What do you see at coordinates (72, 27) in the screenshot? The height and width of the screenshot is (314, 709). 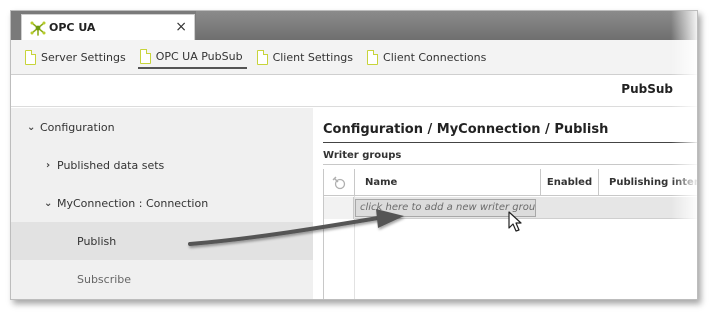 I see `app-tab-title: OPC UA` at bounding box center [72, 27].